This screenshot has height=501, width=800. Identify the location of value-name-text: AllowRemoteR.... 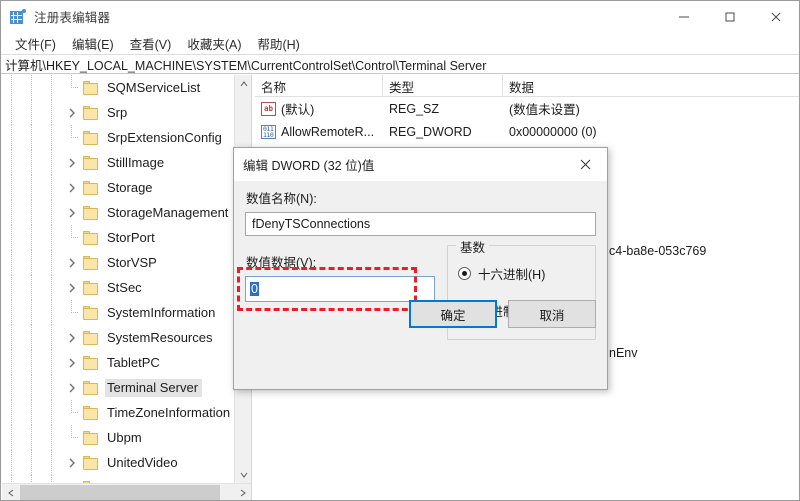
(328, 131).